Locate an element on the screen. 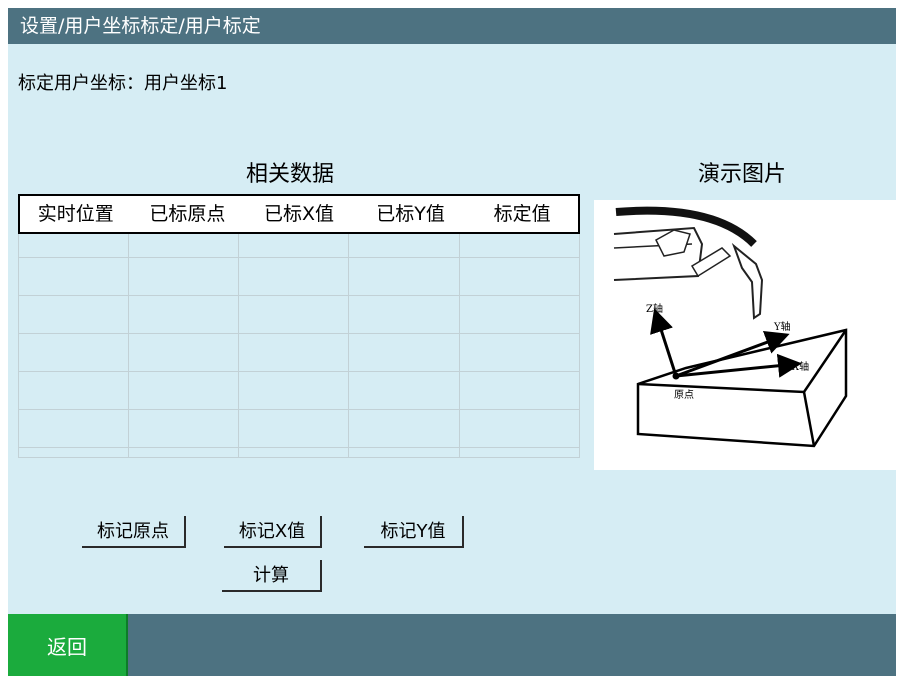 This screenshot has width=904, height=684. axis-y-label: Y轴 is located at coordinates (782, 326).